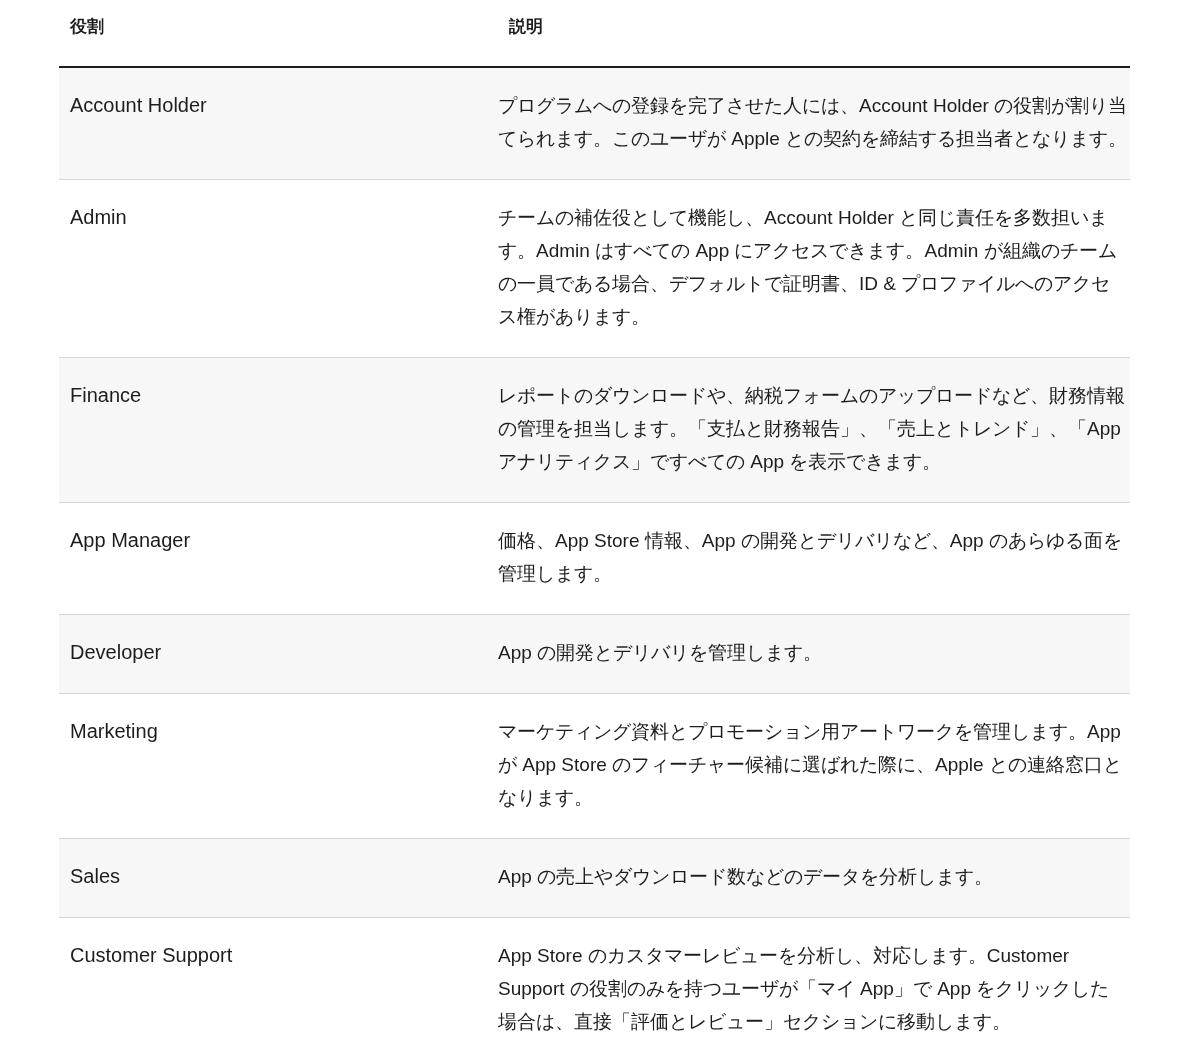  Describe the element at coordinates (116, 652) in the screenshot. I see `role-cell-text: Developer` at that location.